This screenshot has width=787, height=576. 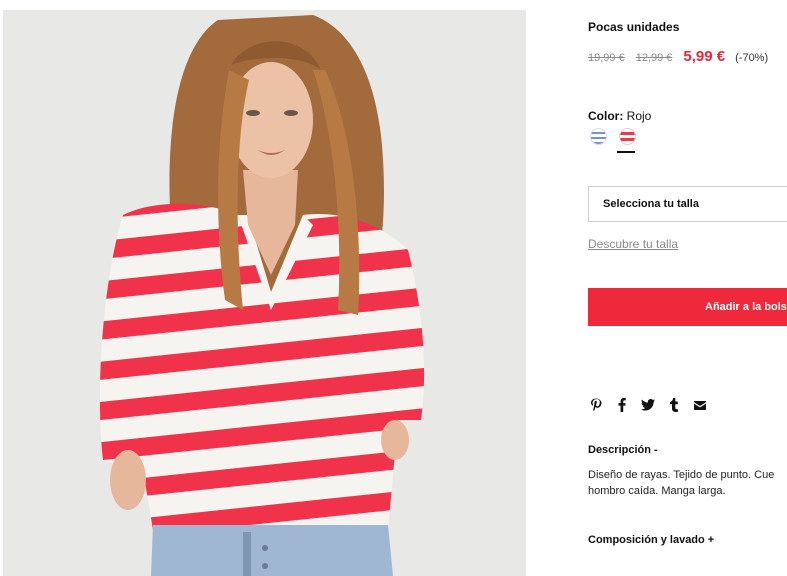 I want to click on original-price: 19,99 €, so click(x=606, y=58).